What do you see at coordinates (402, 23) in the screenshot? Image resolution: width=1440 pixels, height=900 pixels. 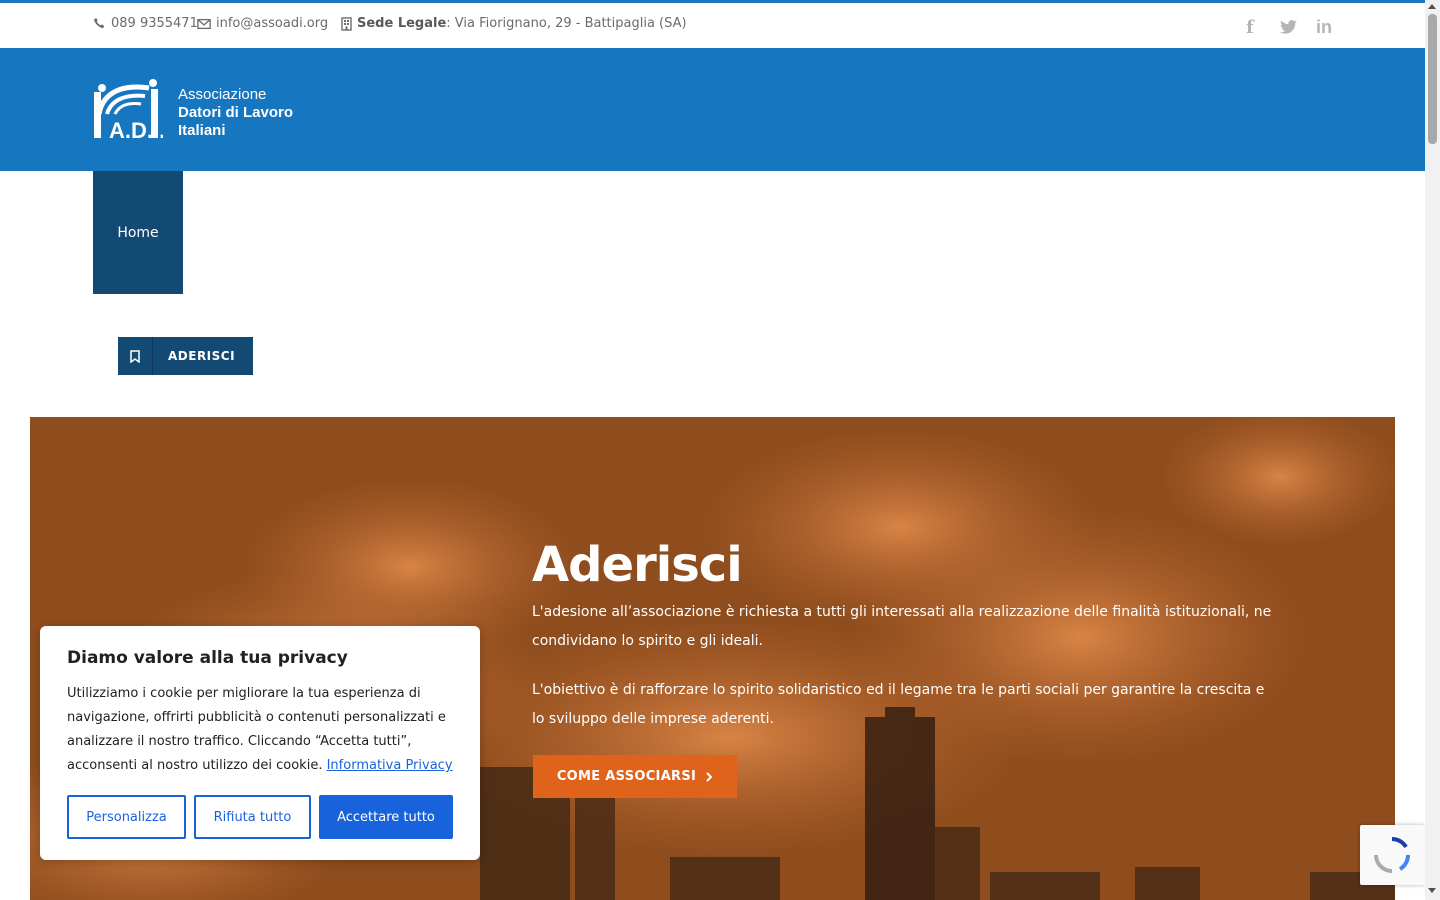 I see `address-label: Sede Legale` at bounding box center [402, 23].